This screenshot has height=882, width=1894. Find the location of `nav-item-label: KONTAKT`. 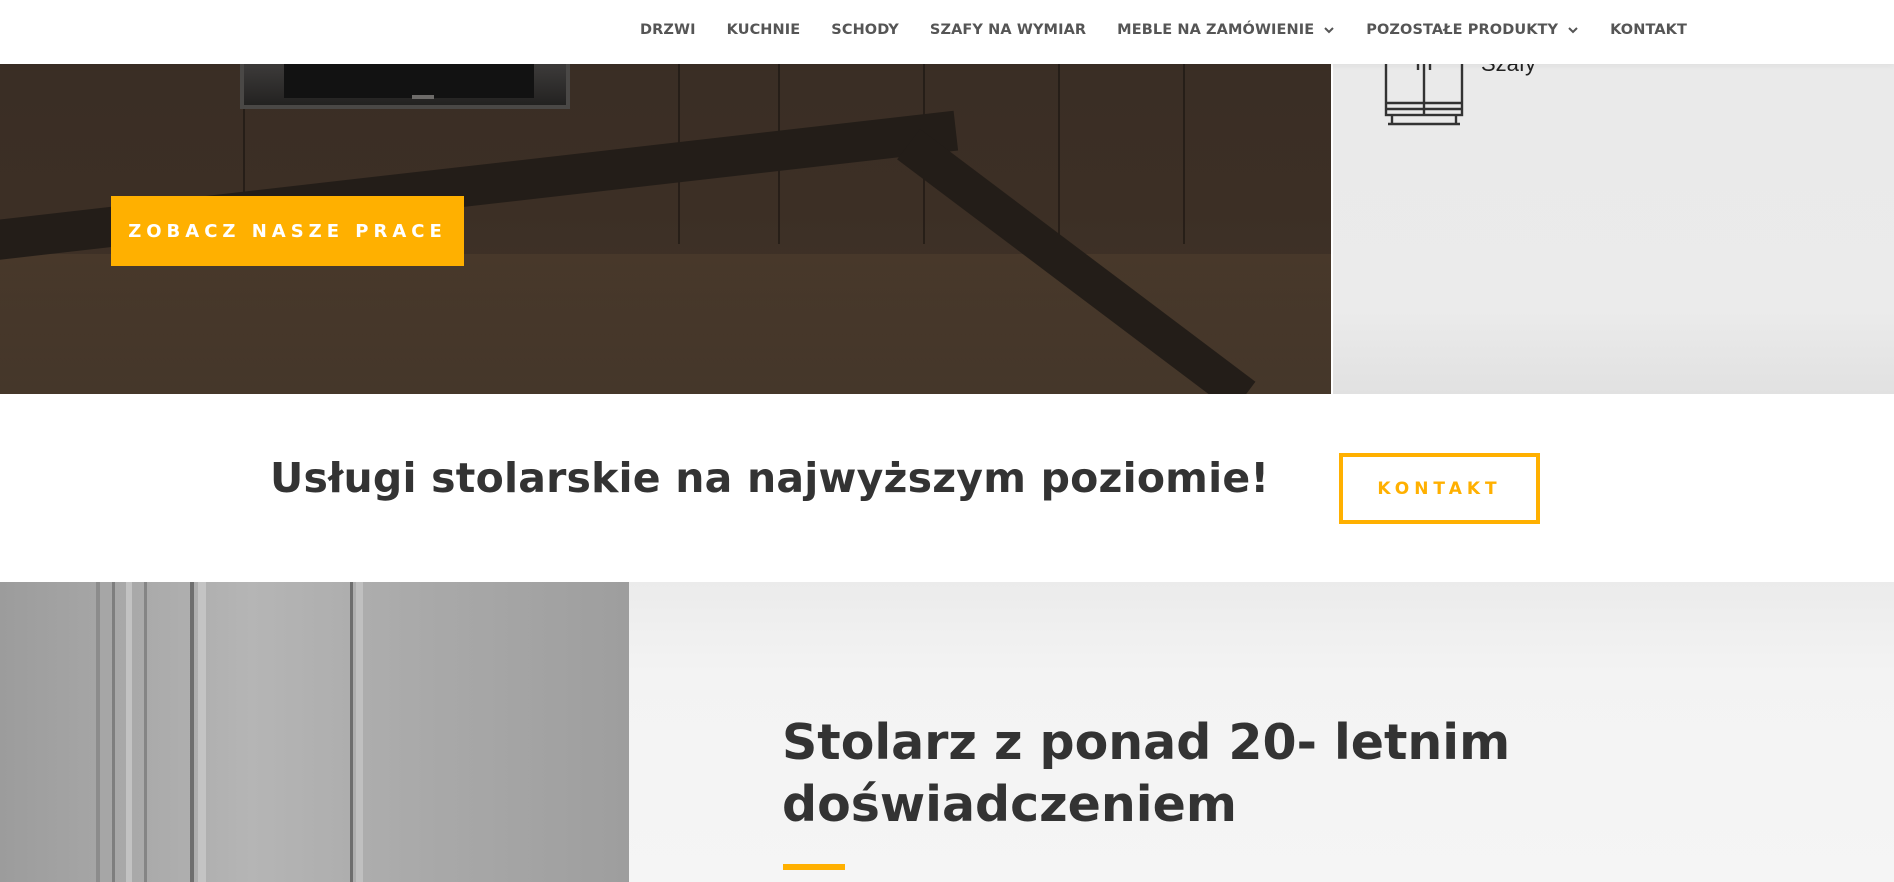

nav-item-label: KONTAKT is located at coordinates (1648, 30).